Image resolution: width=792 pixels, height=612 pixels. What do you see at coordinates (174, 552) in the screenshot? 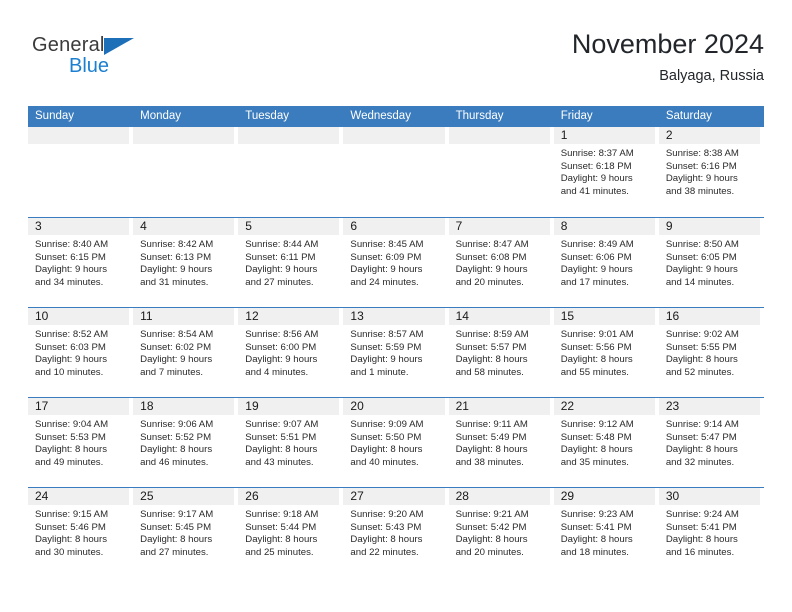
I see `daylight-text-line2: and 27 minutes.` at bounding box center [174, 552].